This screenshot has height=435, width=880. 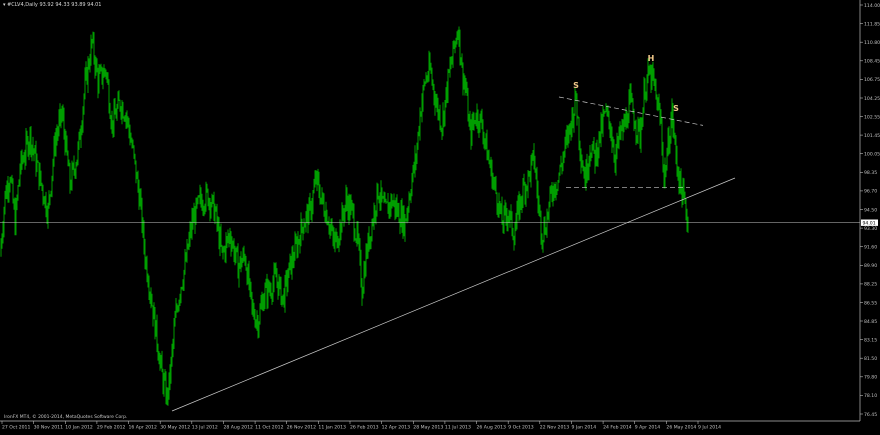 I want to click on x-tick-label: 13 Jul 2012, so click(x=205, y=428).